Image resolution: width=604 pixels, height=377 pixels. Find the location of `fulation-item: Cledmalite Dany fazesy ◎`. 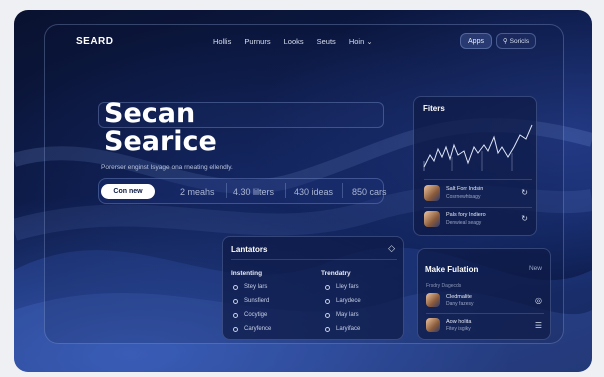

fulation-item: Cledmalite Dany fazesy ◎ is located at coordinates (486, 302).